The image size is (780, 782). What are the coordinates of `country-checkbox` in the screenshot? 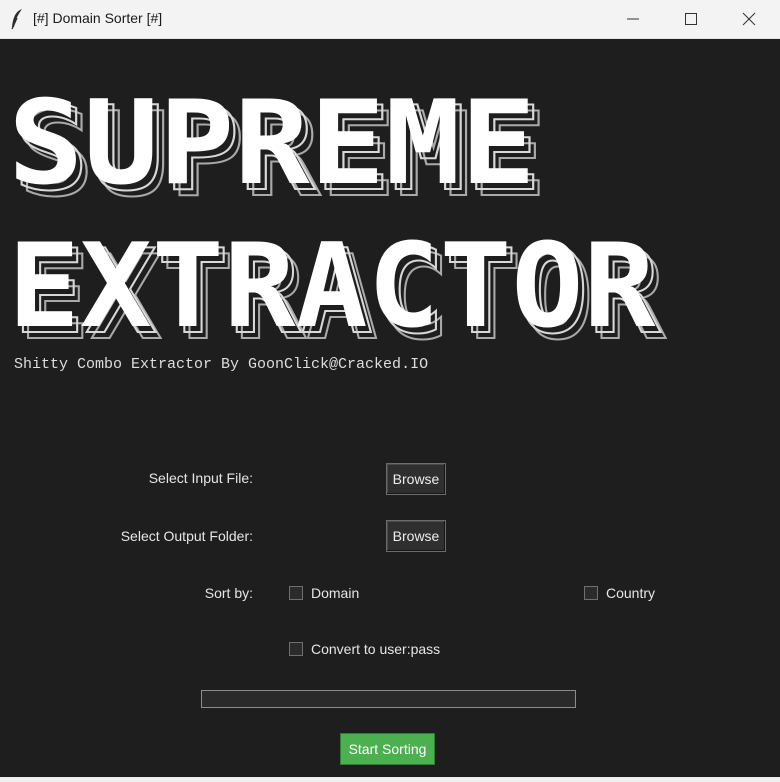 It's located at (591, 593).